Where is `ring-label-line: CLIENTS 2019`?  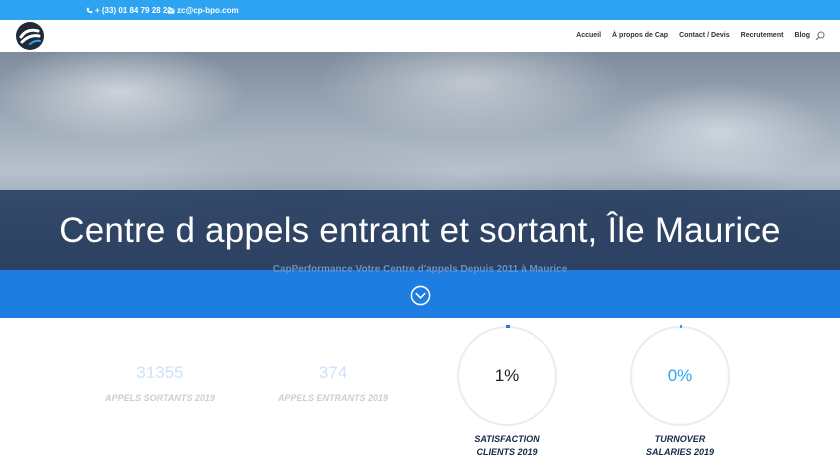
ring-label-line: CLIENTS 2019 is located at coordinates (507, 452).